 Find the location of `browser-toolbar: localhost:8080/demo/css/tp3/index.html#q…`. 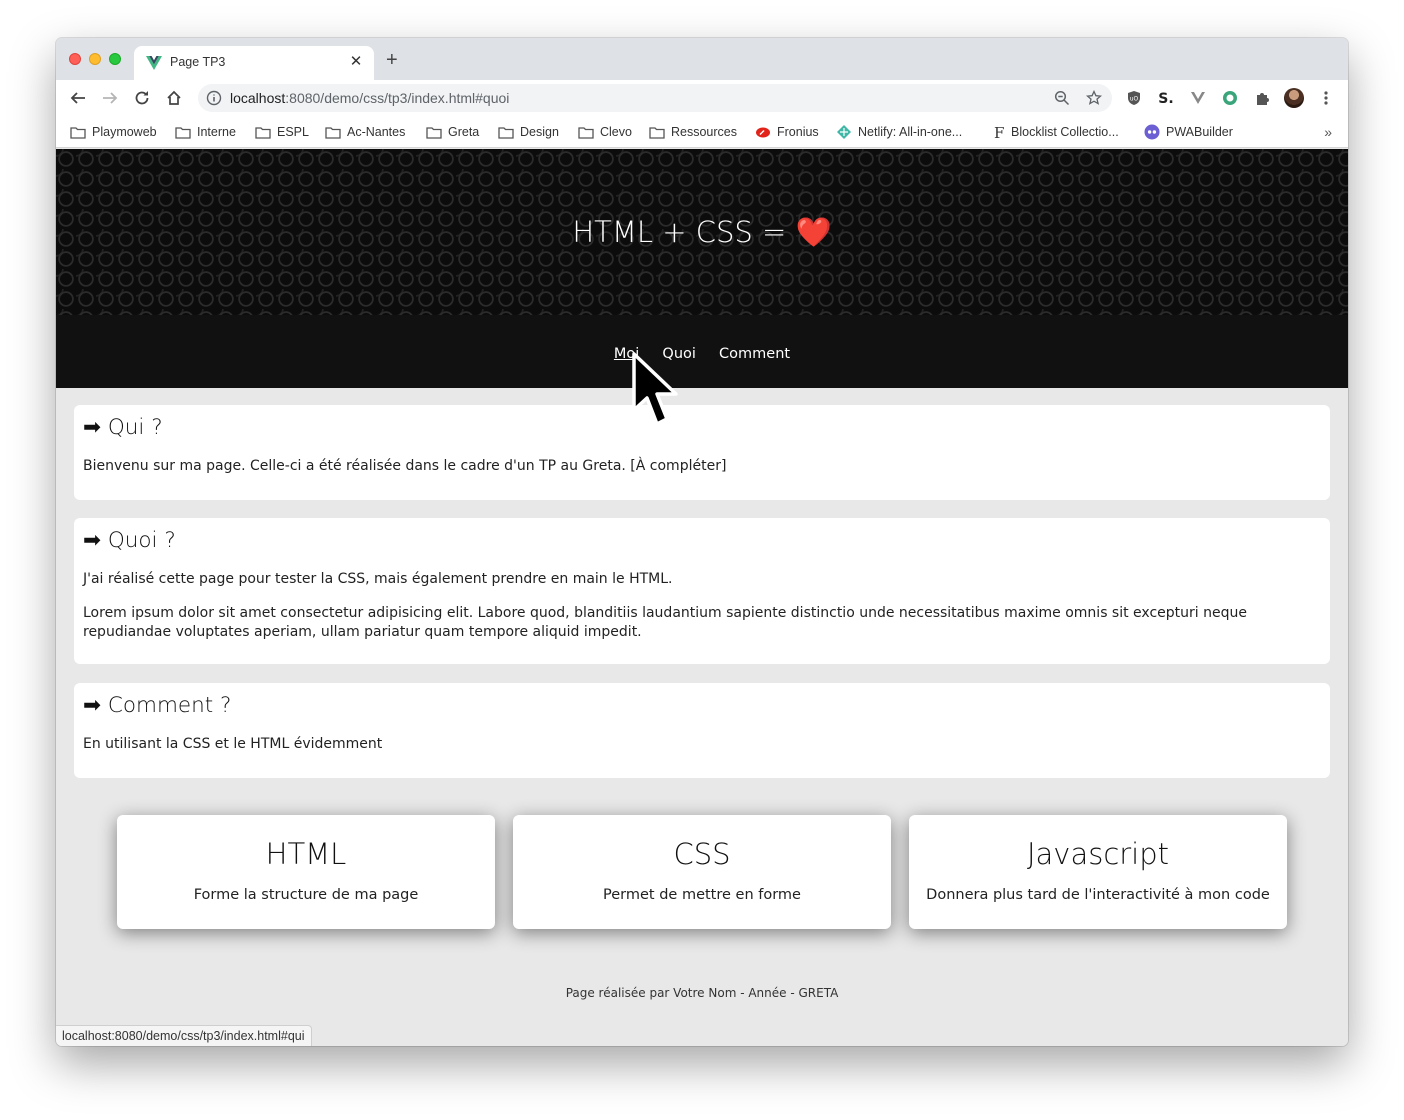

browser-toolbar: localhost:8080/demo/css/tp3/index.html#q… is located at coordinates (702, 98).